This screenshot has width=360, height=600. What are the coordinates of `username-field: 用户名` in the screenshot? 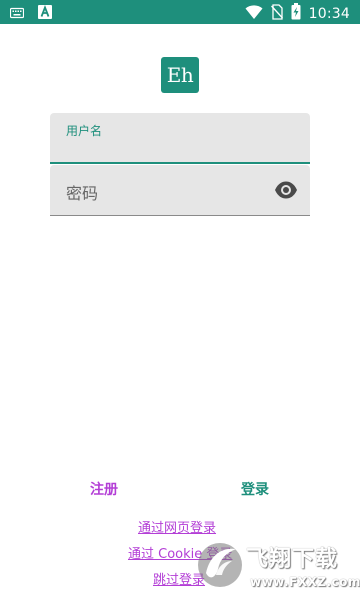 It's located at (180, 138).